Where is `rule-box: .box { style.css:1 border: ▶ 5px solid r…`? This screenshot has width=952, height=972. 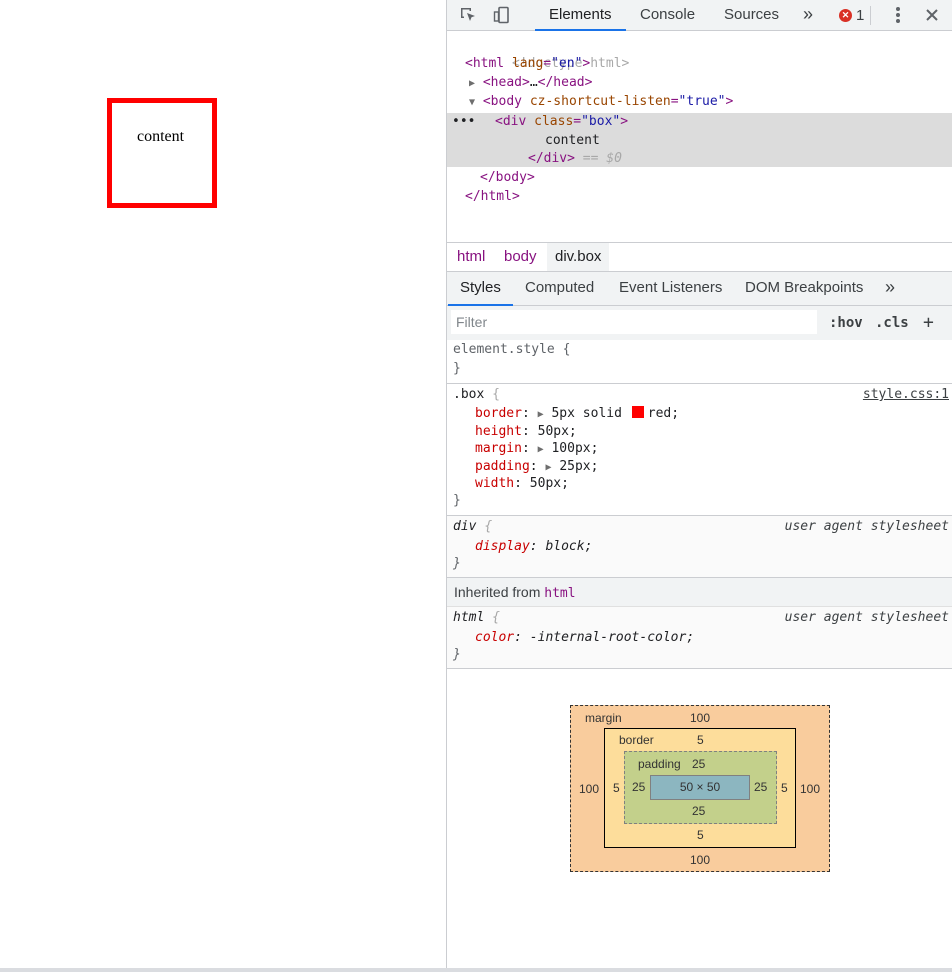
rule-box: .box { style.css:1 border: ▶ 5px solid r… is located at coordinates (699, 450).